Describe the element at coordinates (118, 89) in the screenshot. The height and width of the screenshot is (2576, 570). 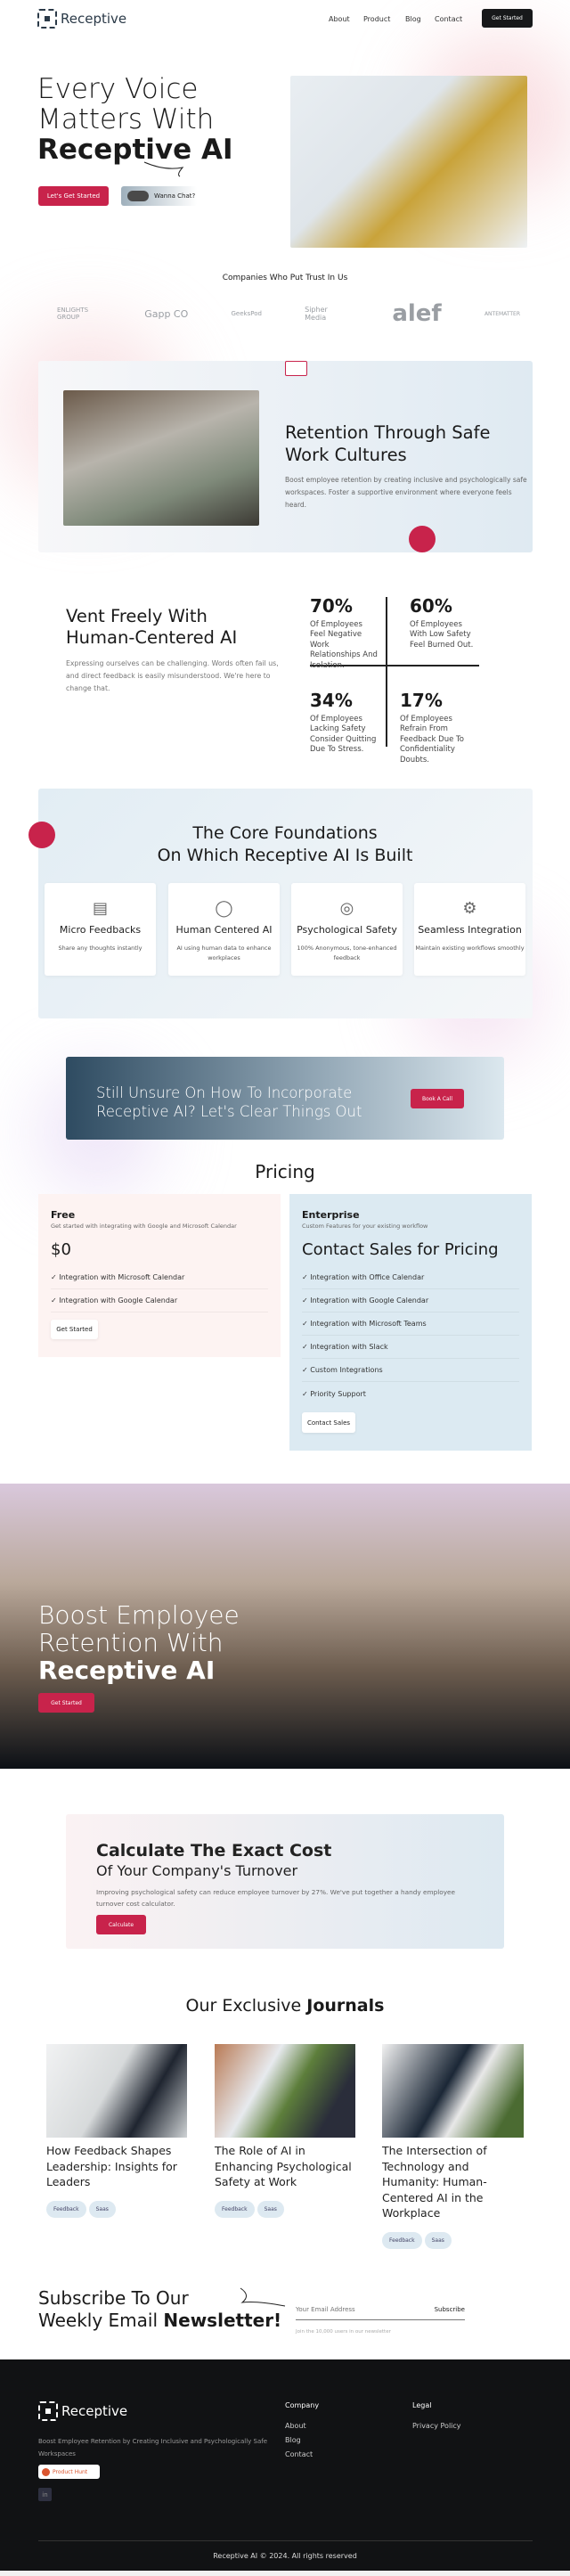
I see `hero-line: Every Voice` at that location.